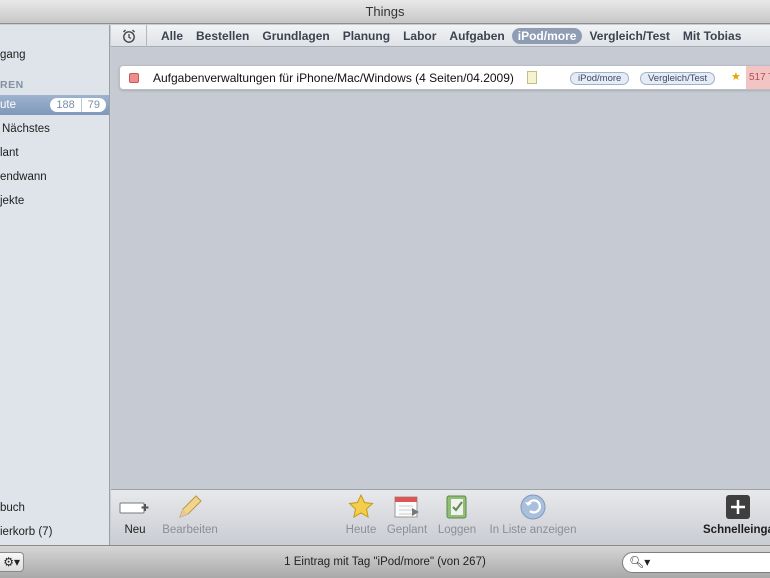 This screenshot has width=770, height=578. What do you see at coordinates (547, 35) in the screenshot?
I see `tag-ipod-more: iPod/more` at bounding box center [547, 35].